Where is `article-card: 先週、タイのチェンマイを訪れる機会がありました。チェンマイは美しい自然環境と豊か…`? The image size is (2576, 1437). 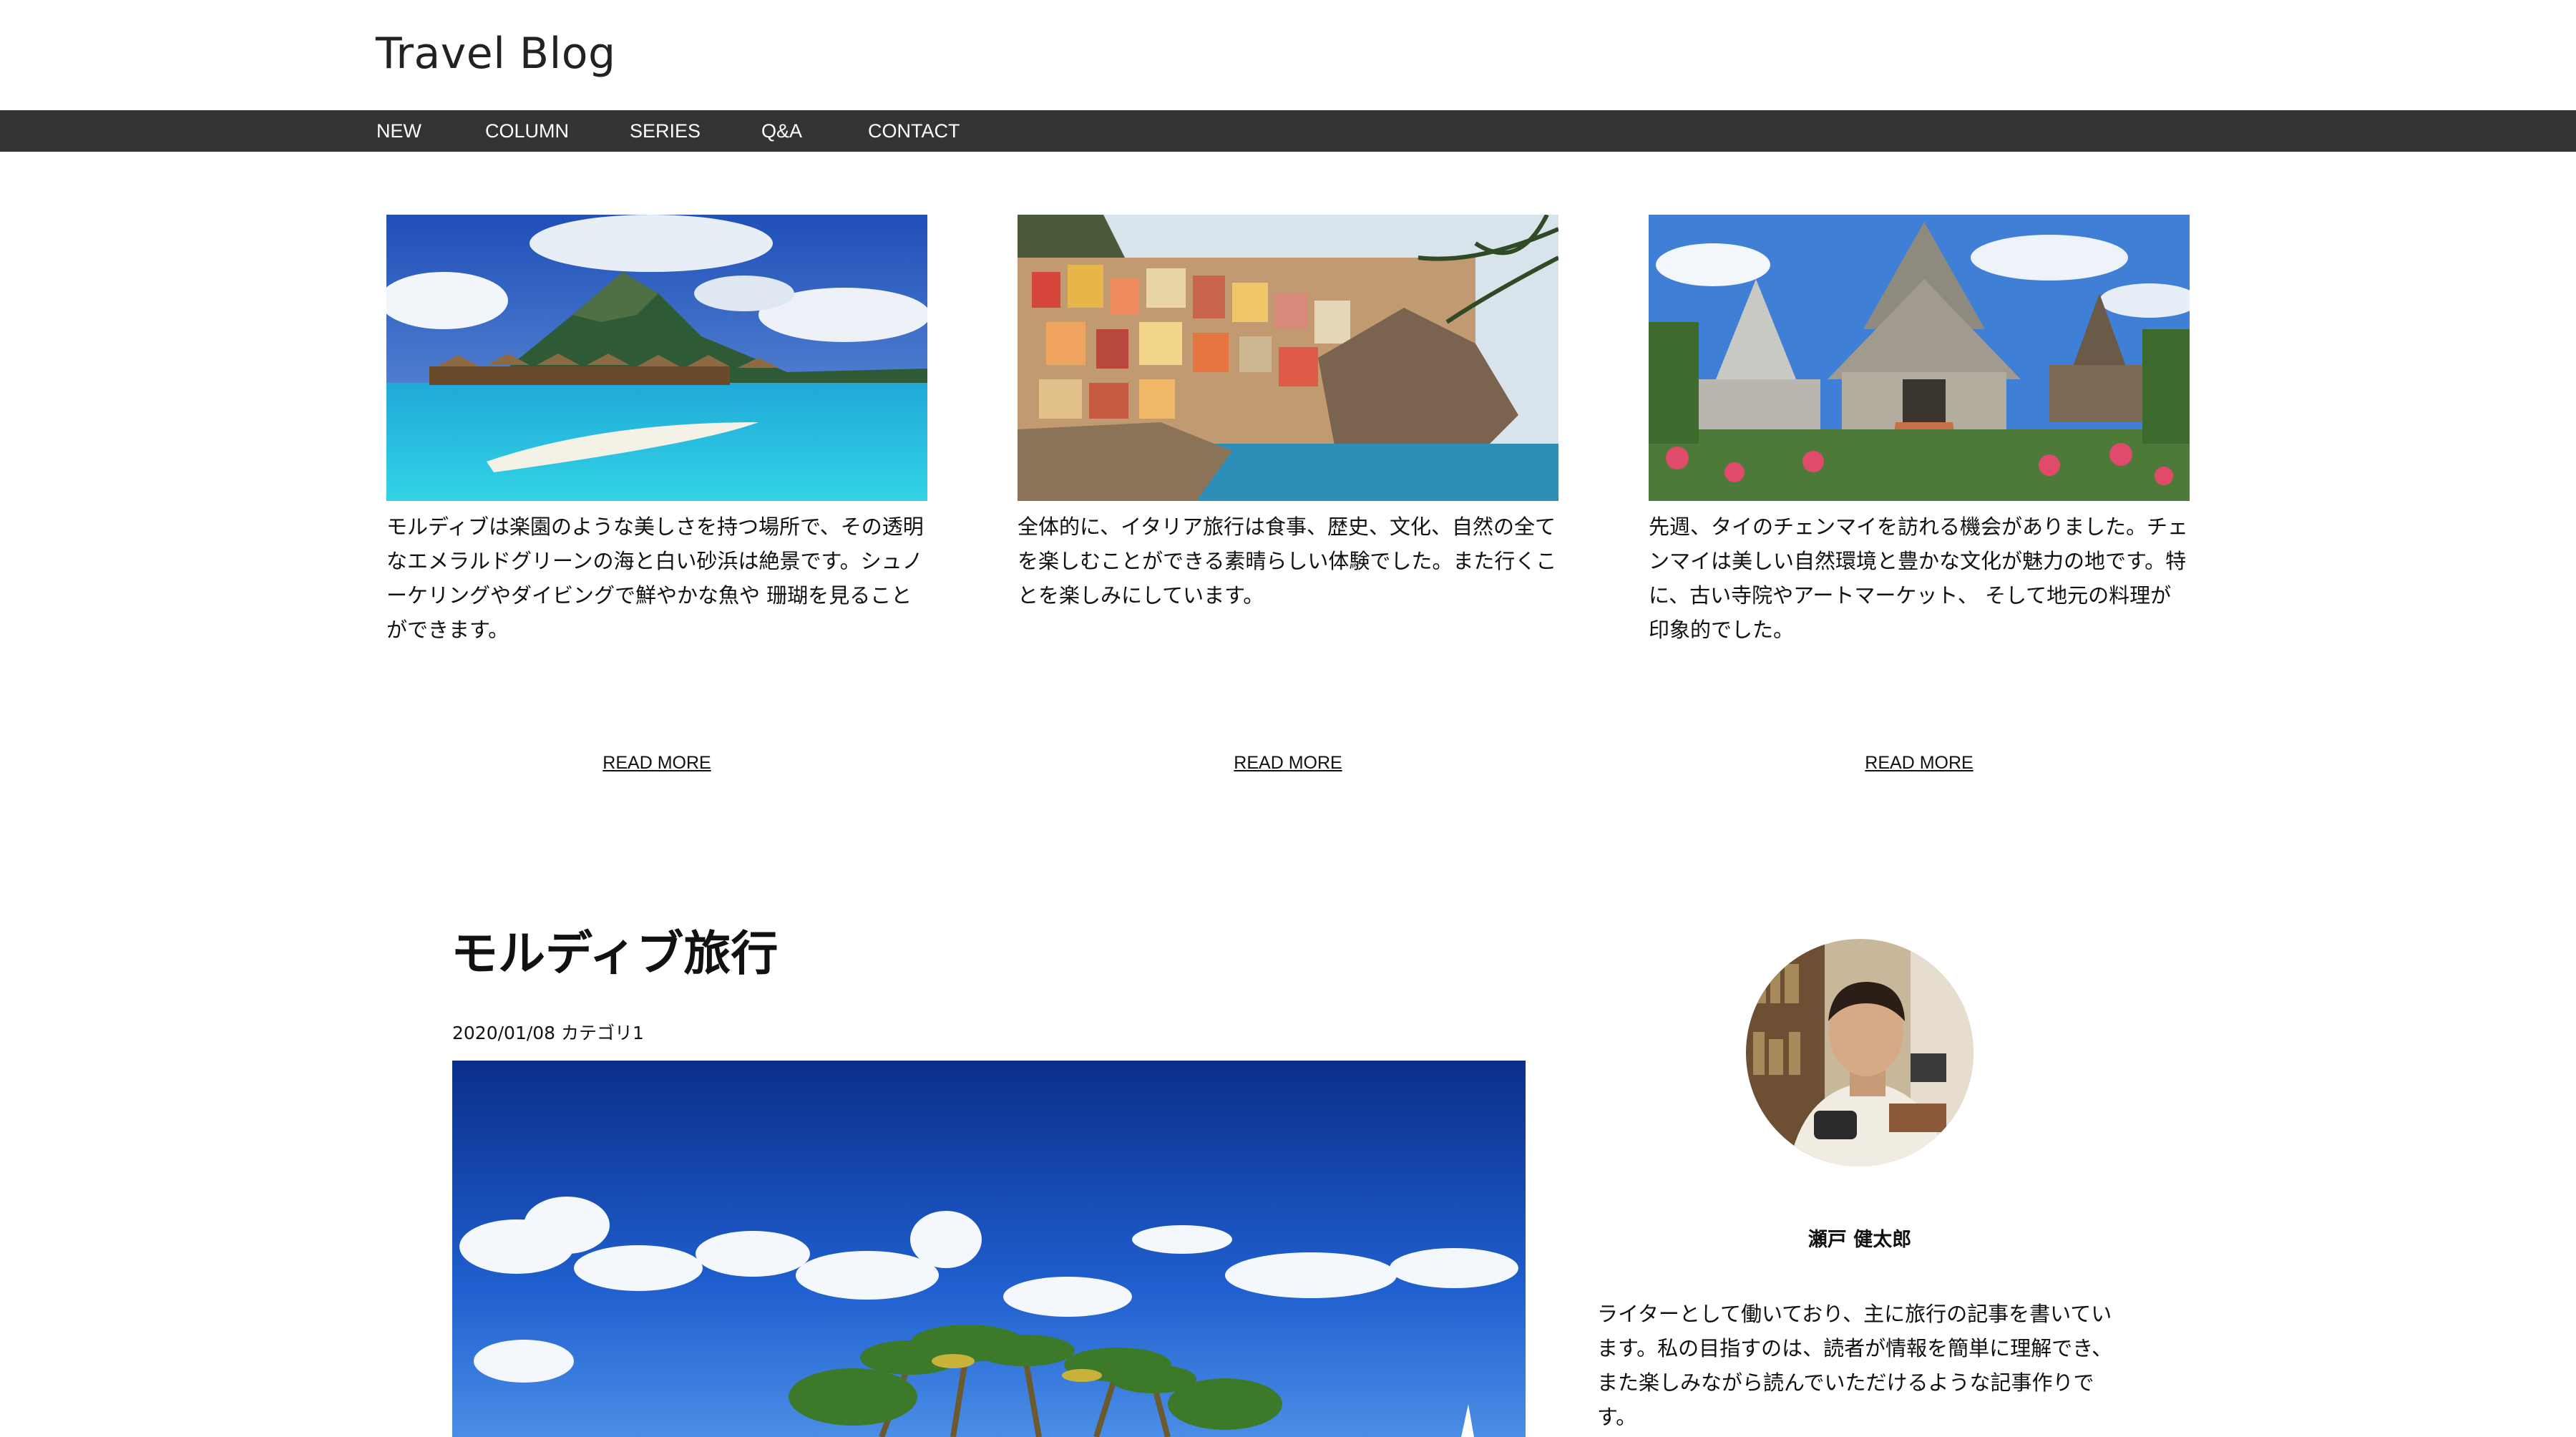
article-card: 先週、タイのチェンマイを訪れる機会がありました。チェンマイは美しい自然環境と豊か… is located at coordinates (1919, 501).